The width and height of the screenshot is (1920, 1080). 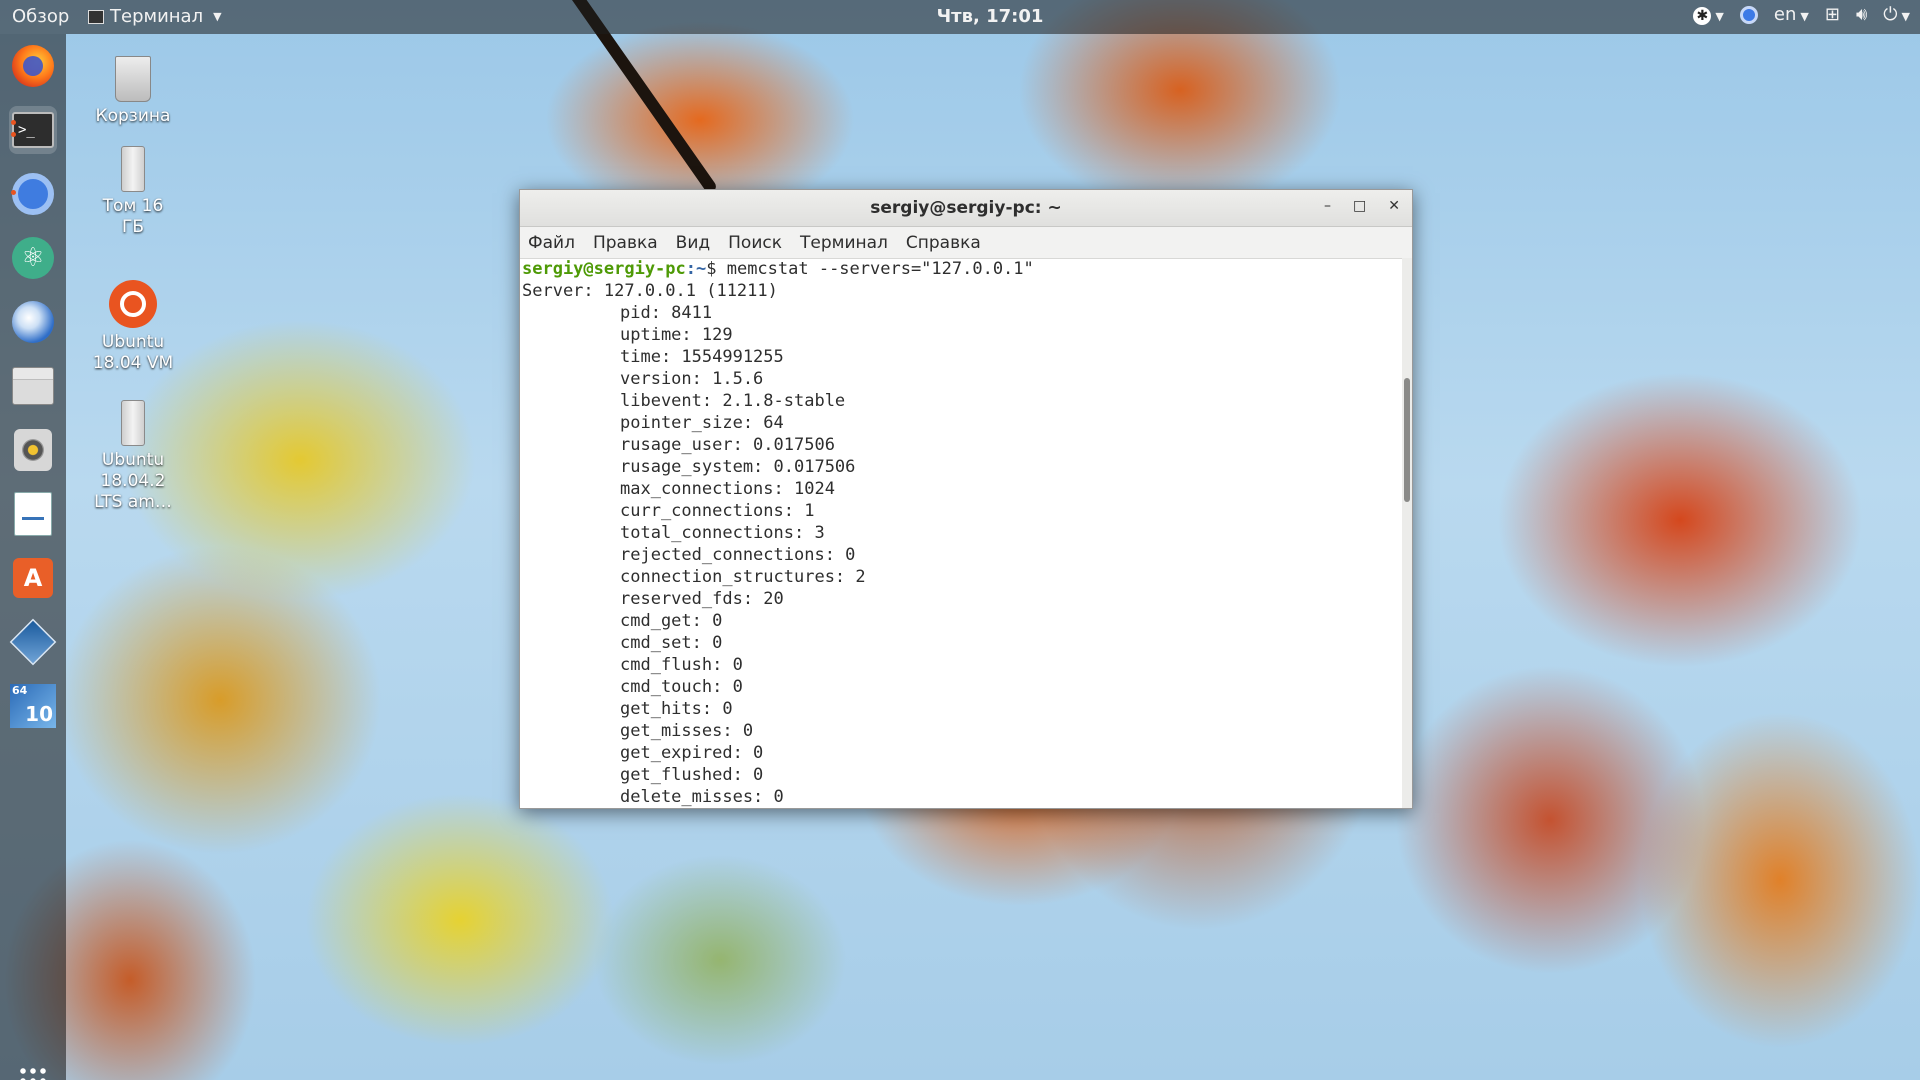 I want to click on stat-line: curr_connections: 1, so click(x=717, y=511).